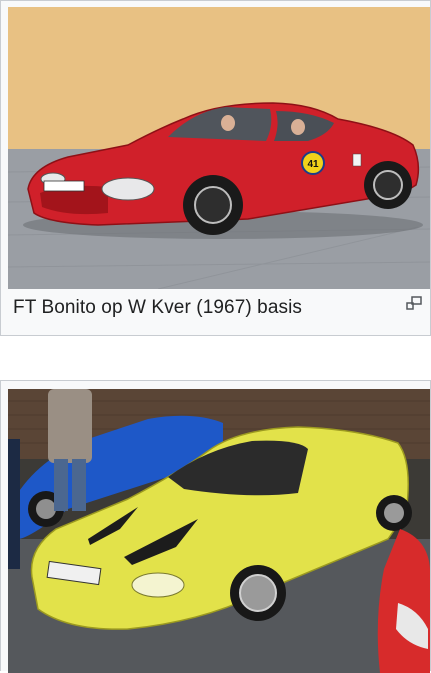 This screenshot has width=431, height=673. Describe the element at coordinates (158, 307) in the screenshot. I see `figure-caption: FT Bonito op W Kver (1967) basis` at that location.